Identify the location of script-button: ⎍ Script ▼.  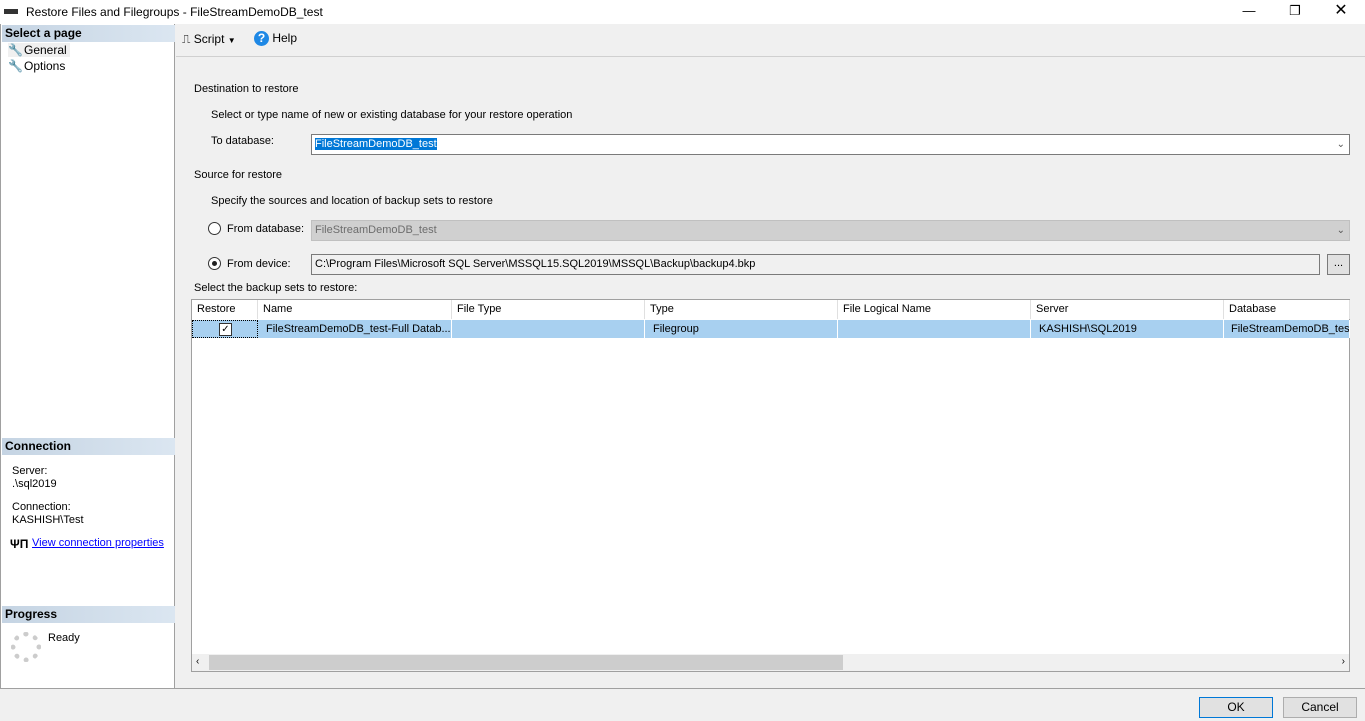
(209, 39).